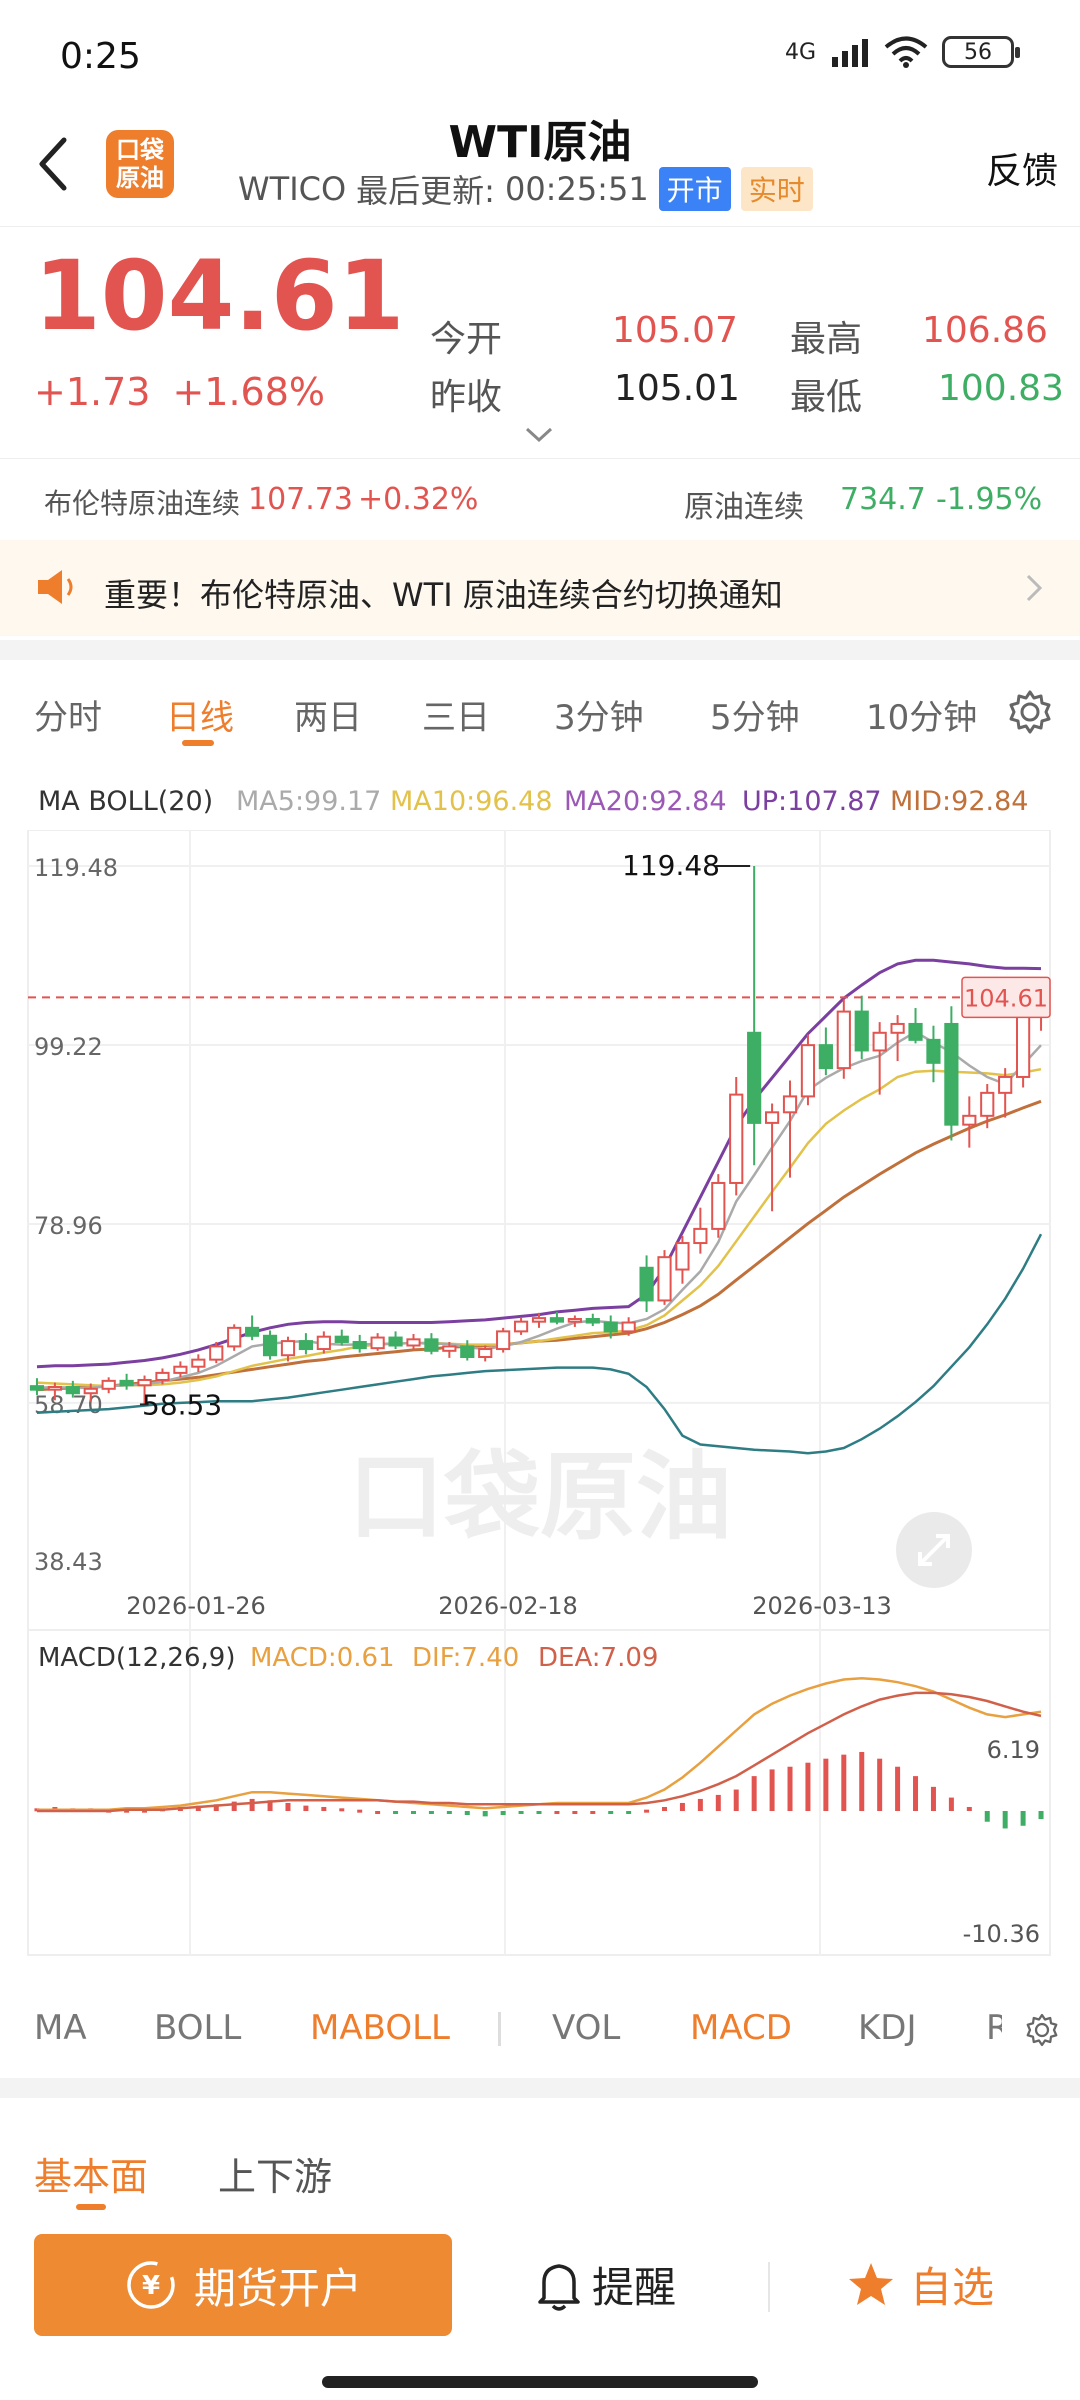  Describe the element at coordinates (576, 189) in the screenshot. I see `updated-time: 00:25:51` at that location.